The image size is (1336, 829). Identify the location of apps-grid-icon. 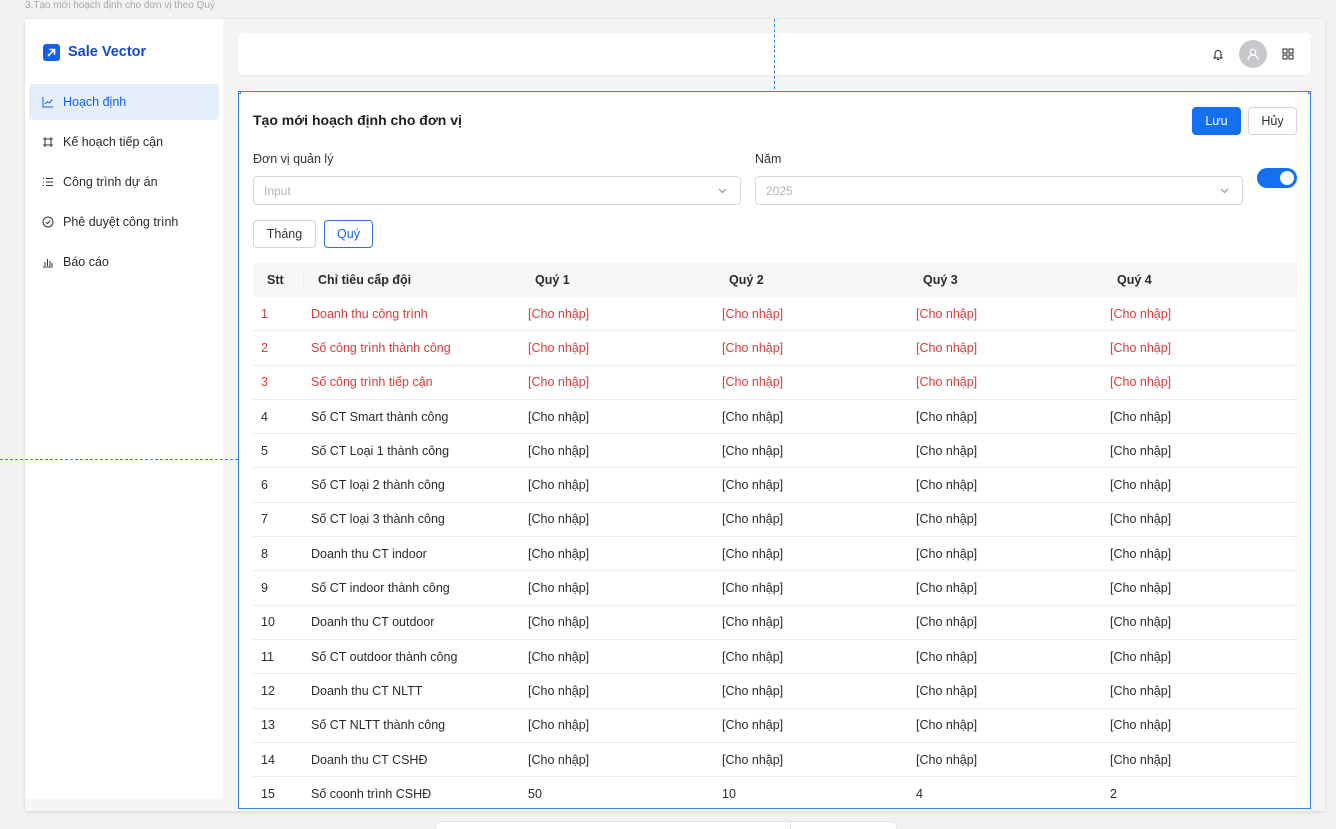
(1288, 54).